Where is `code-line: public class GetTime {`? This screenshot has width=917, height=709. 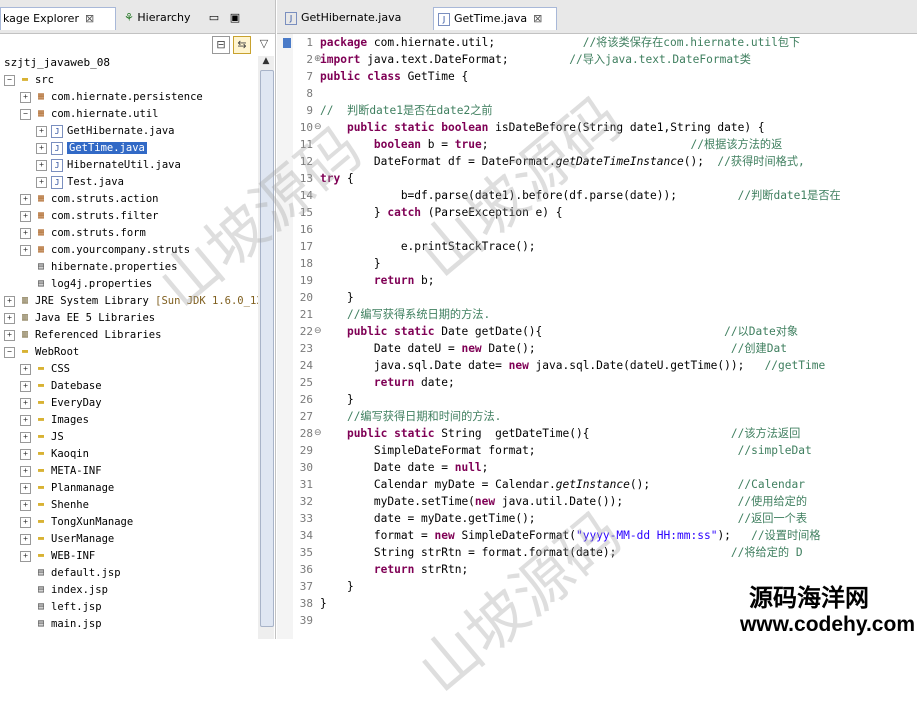
code-line: public class GetTime { is located at coordinates (394, 76).